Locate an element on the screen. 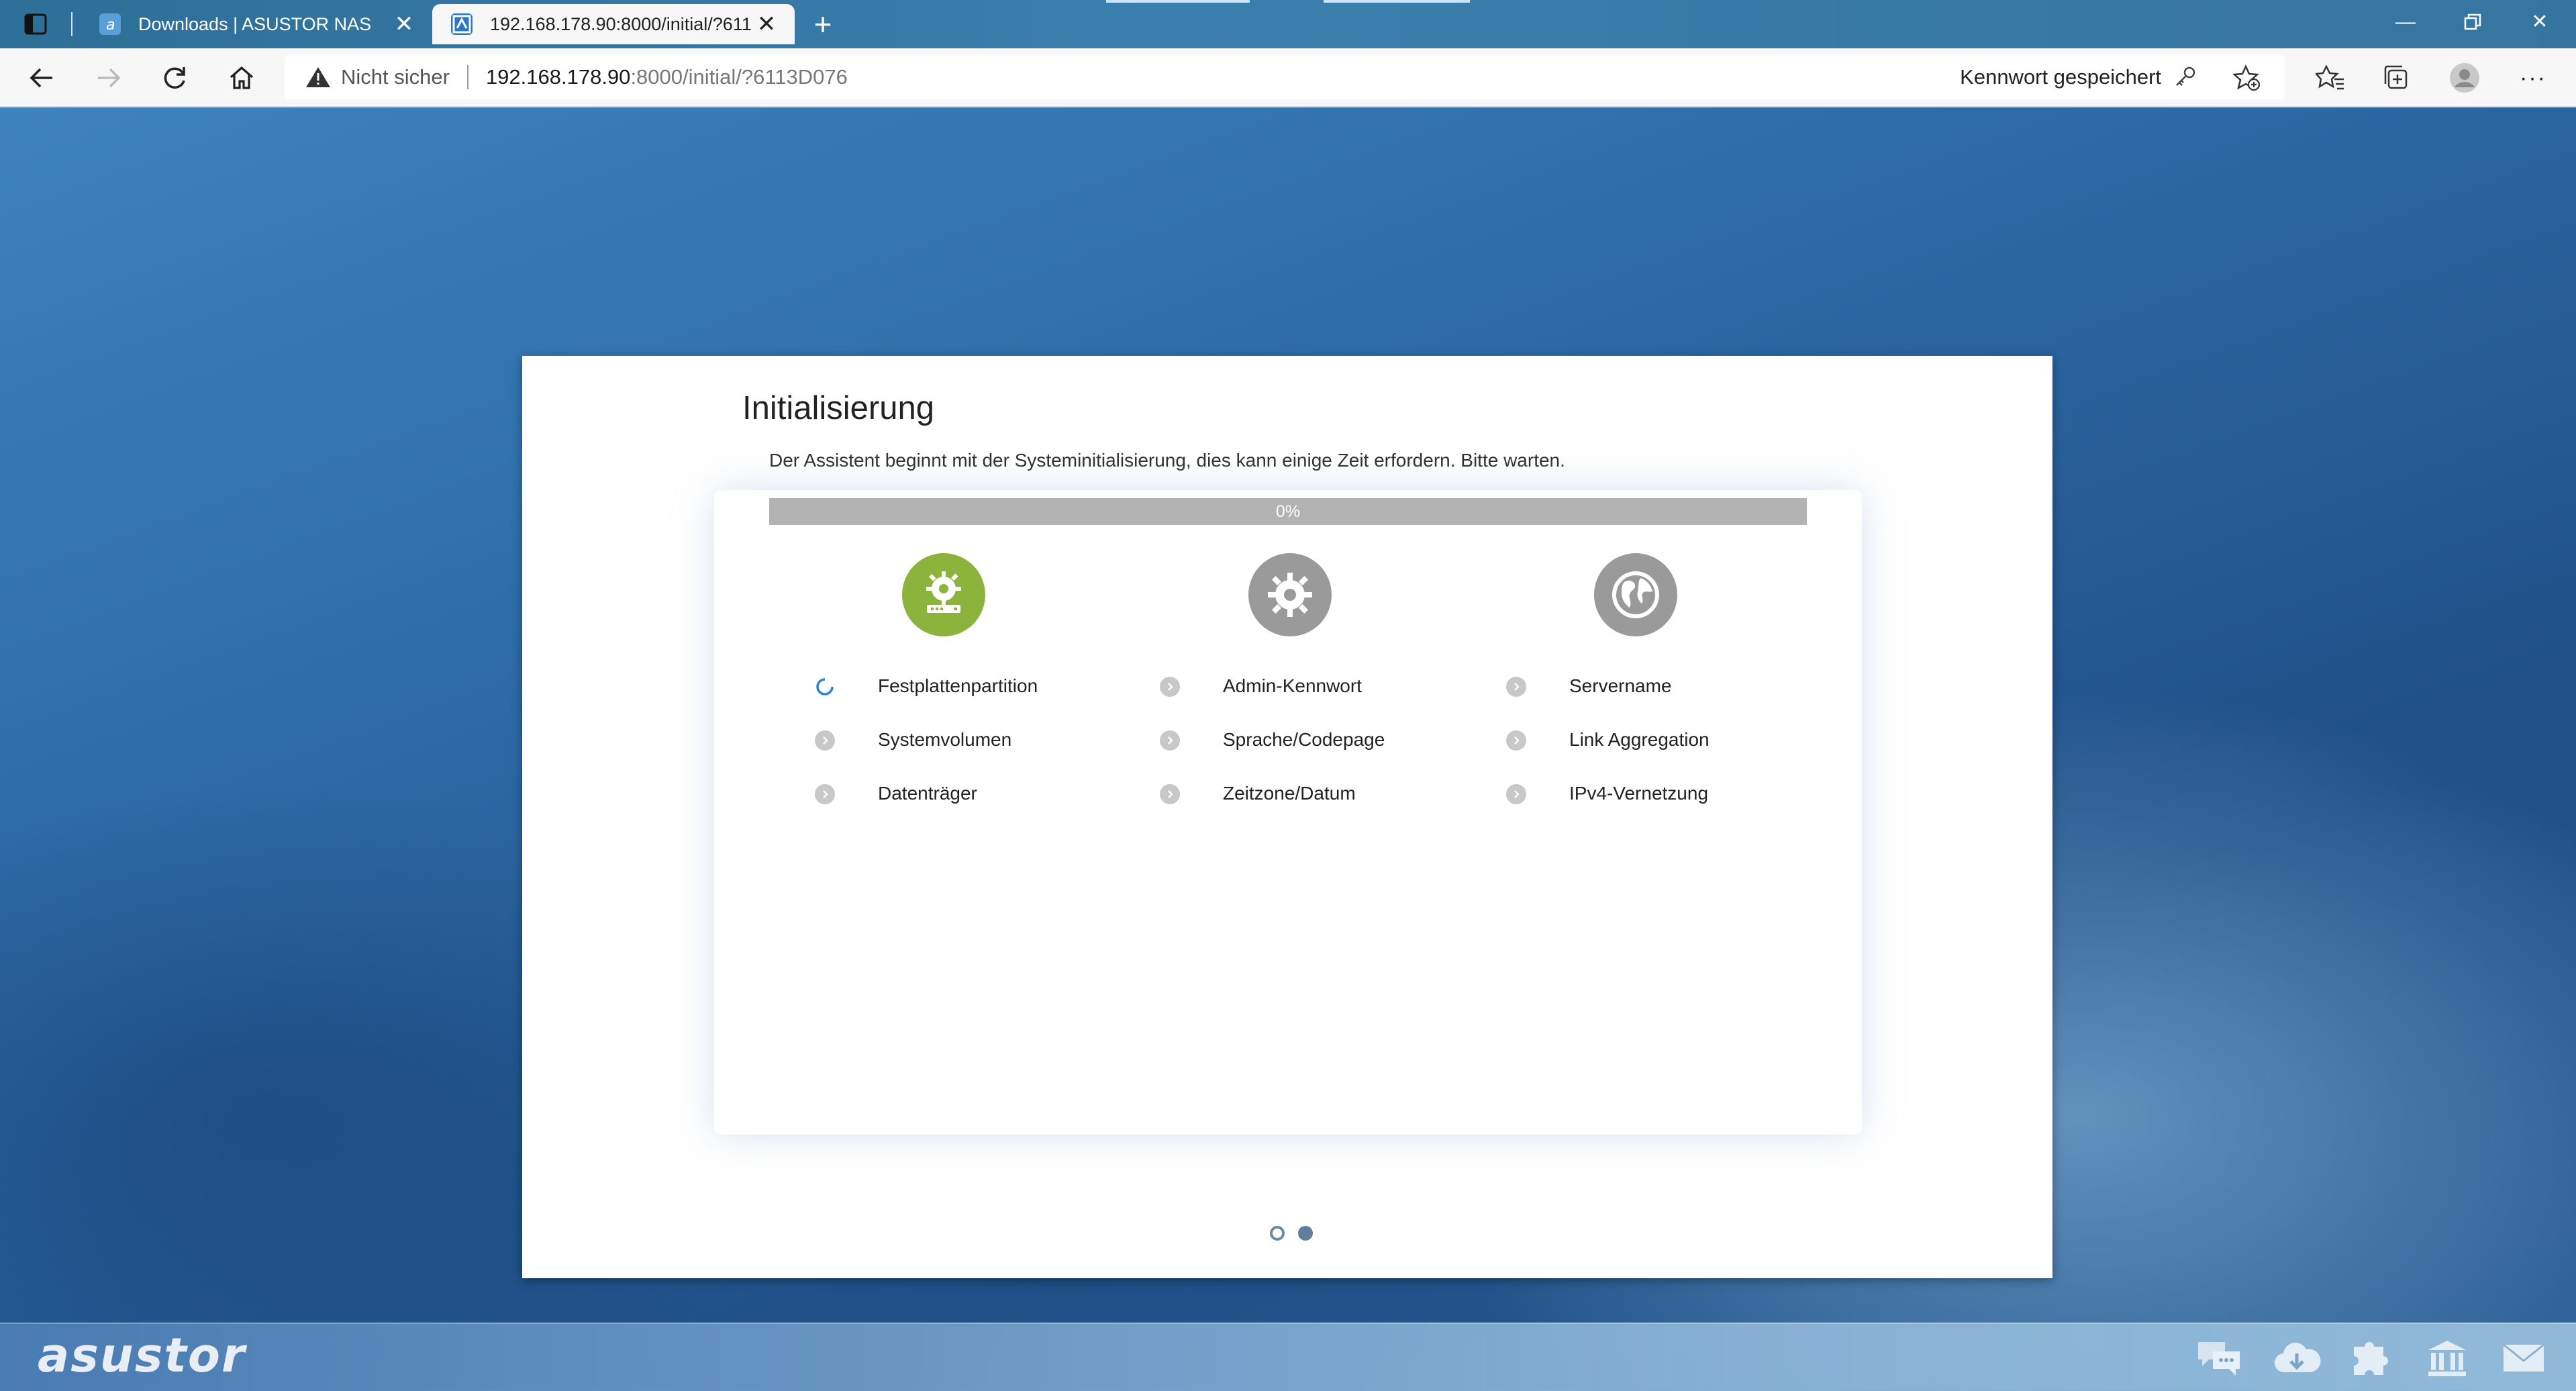  step-label: IPv4-Vernetzung is located at coordinates (1639, 793).